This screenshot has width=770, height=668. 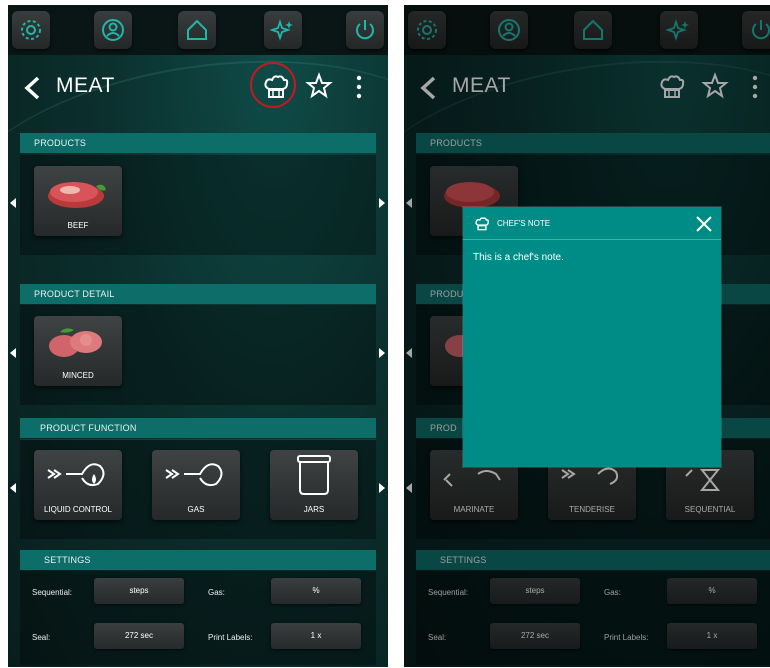 I want to click on user-icon, so click(x=113, y=30).